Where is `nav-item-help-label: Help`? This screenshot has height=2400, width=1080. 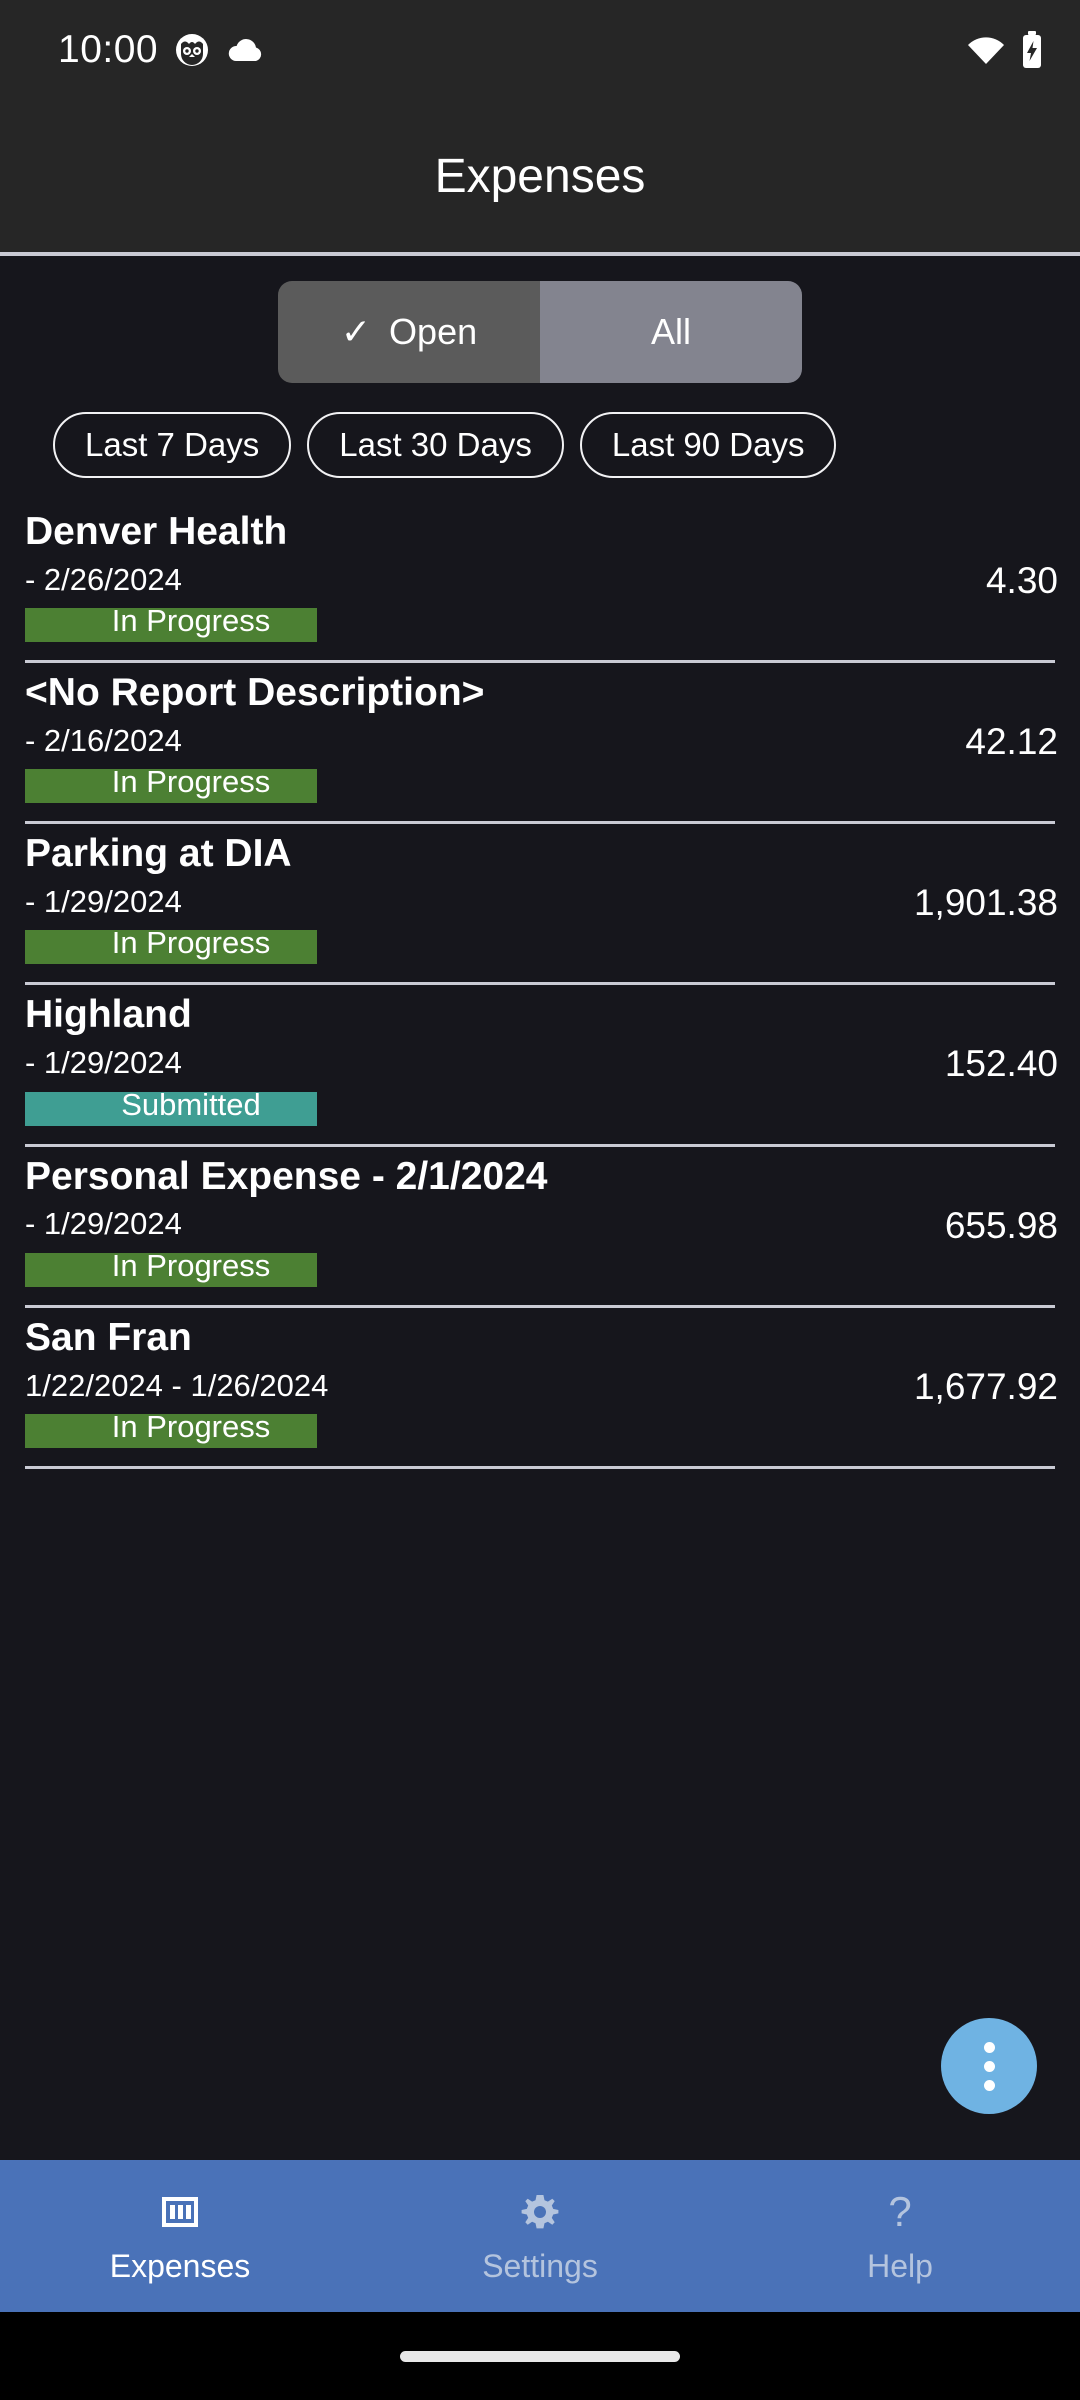
nav-item-help-label: Help is located at coordinates (900, 2265).